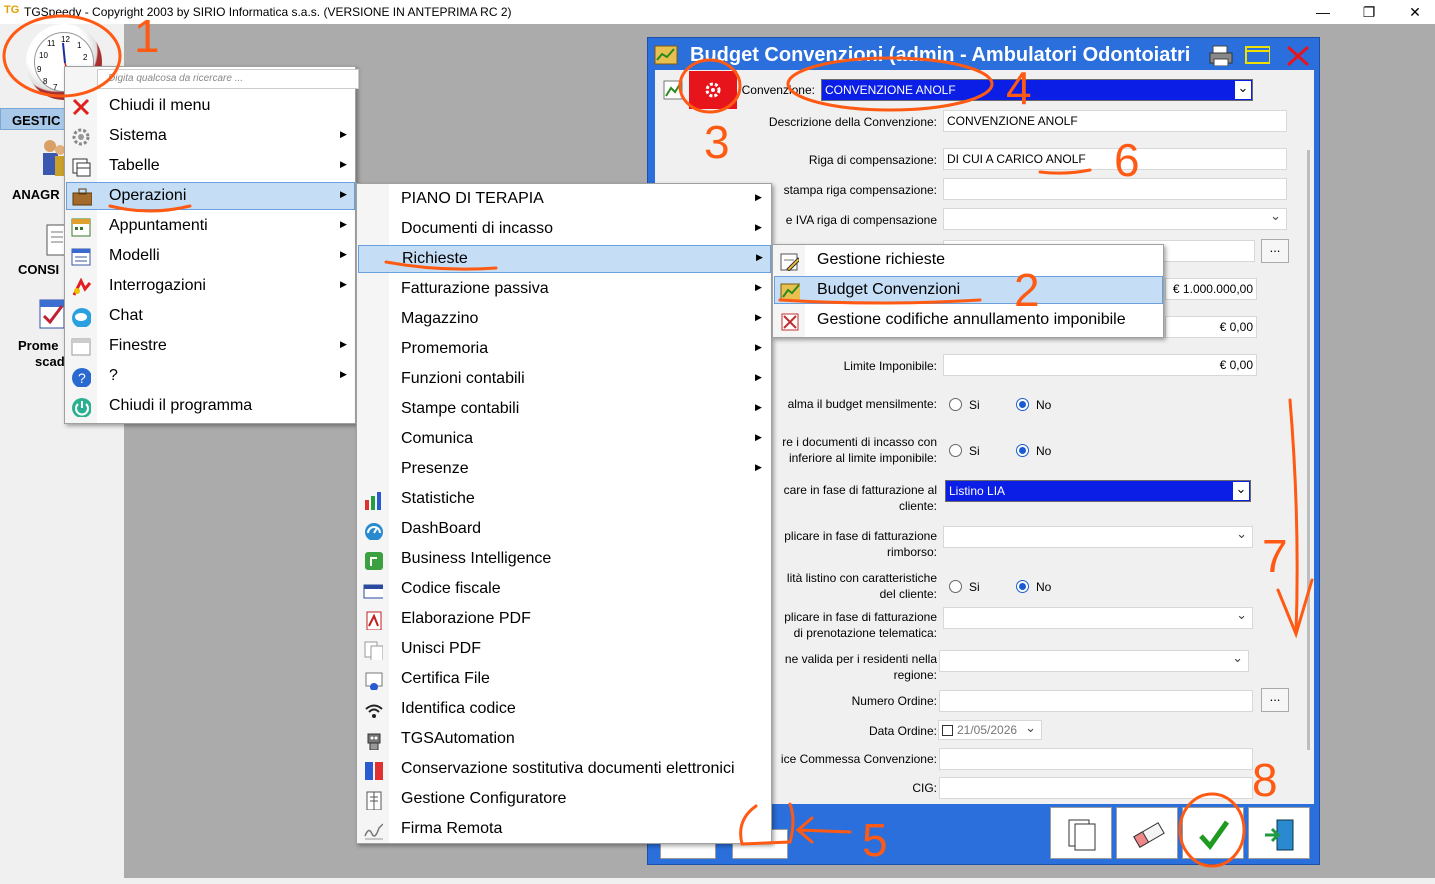  Describe the element at coordinates (210, 227) in the screenshot. I see `menu-item-appuntamenti: Appuntamenti ▶` at that location.